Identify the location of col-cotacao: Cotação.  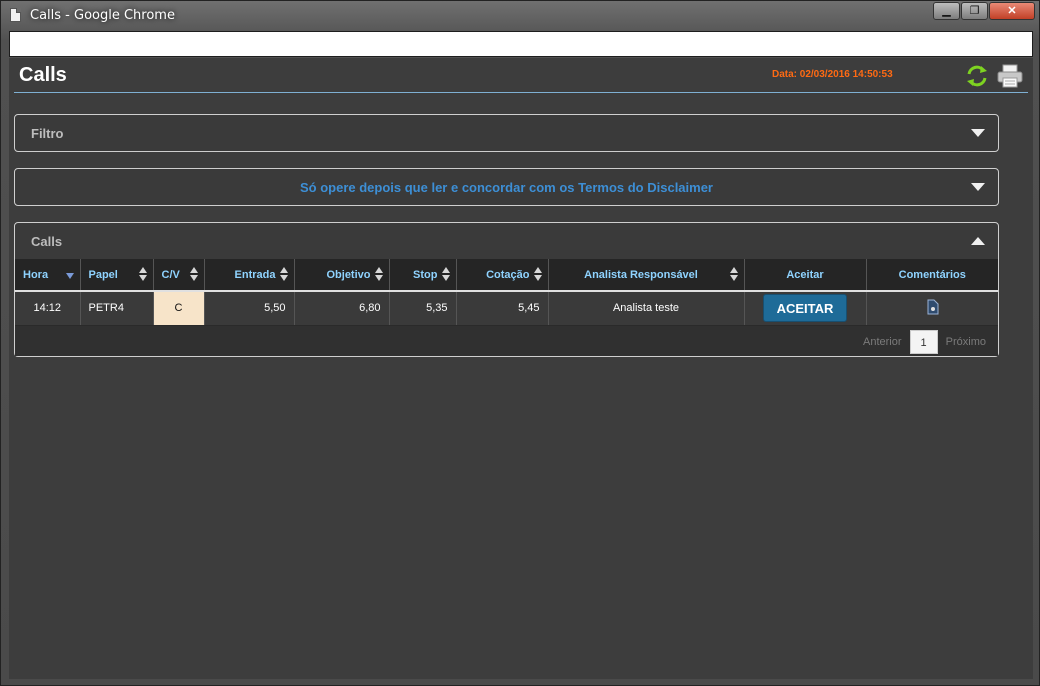
(502, 275).